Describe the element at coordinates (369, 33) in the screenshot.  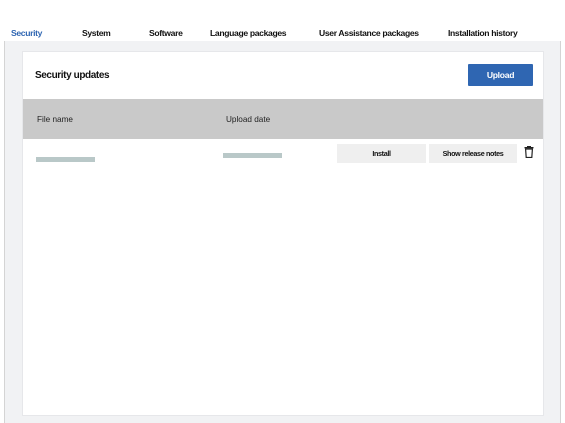
I see `tab-user-assistance-packages: User Assistance packages` at that location.